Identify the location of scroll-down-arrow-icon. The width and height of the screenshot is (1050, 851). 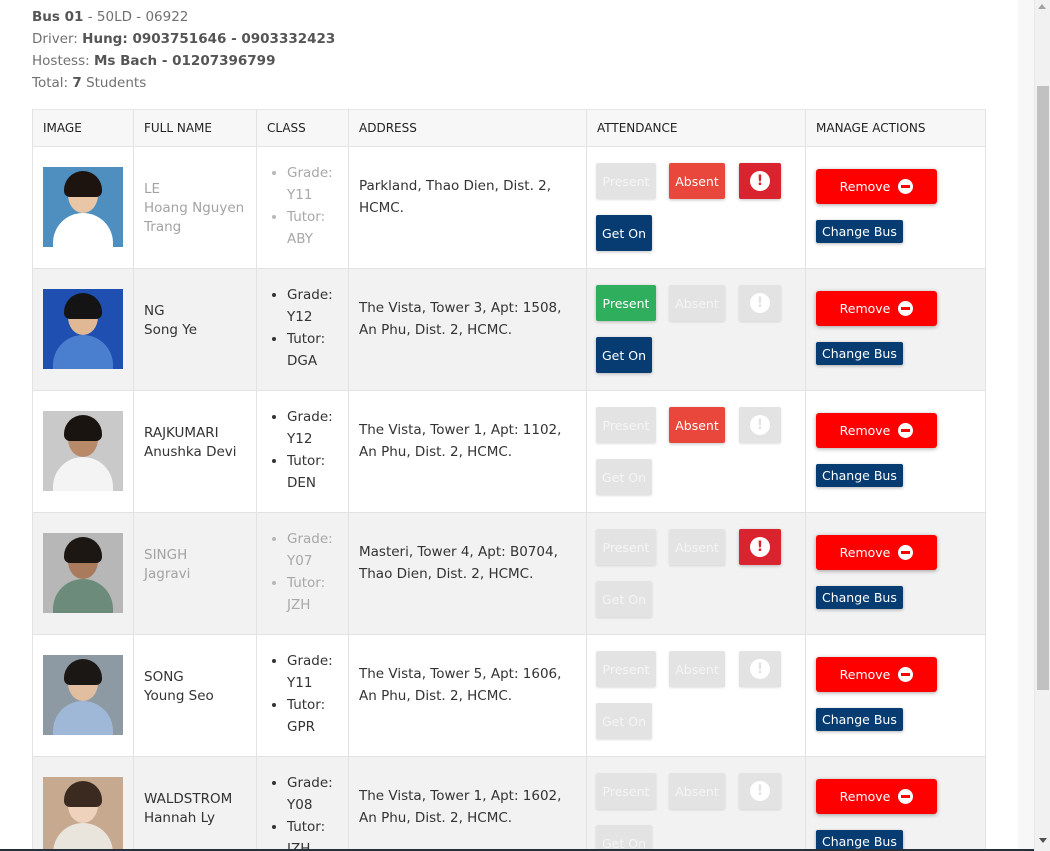
(1043, 840).